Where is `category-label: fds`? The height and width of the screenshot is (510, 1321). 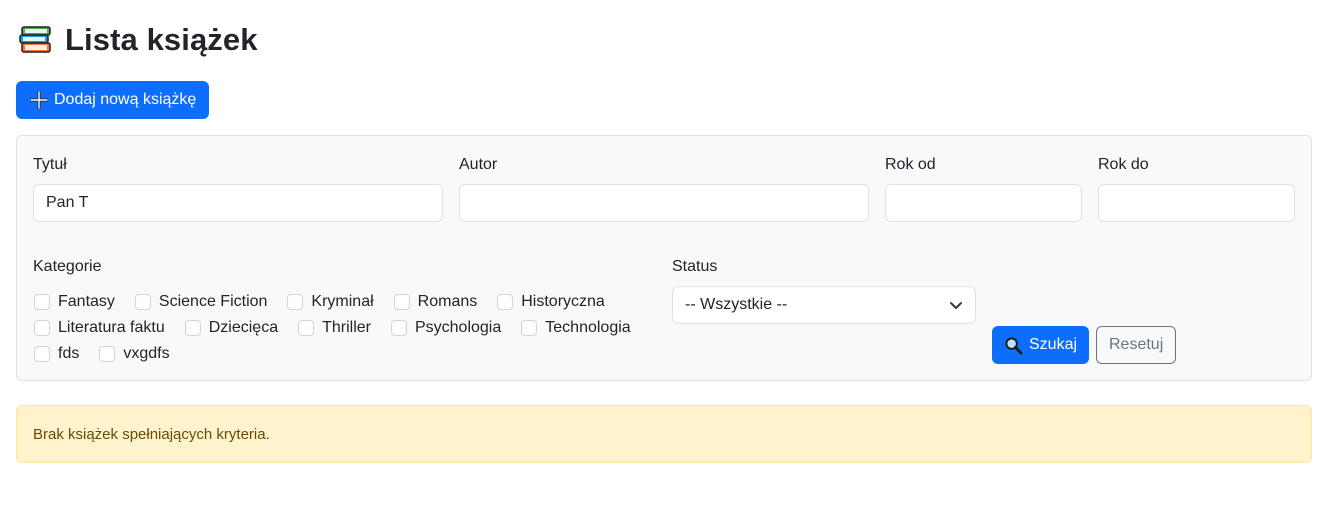 category-label: fds is located at coordinates (69, 353).